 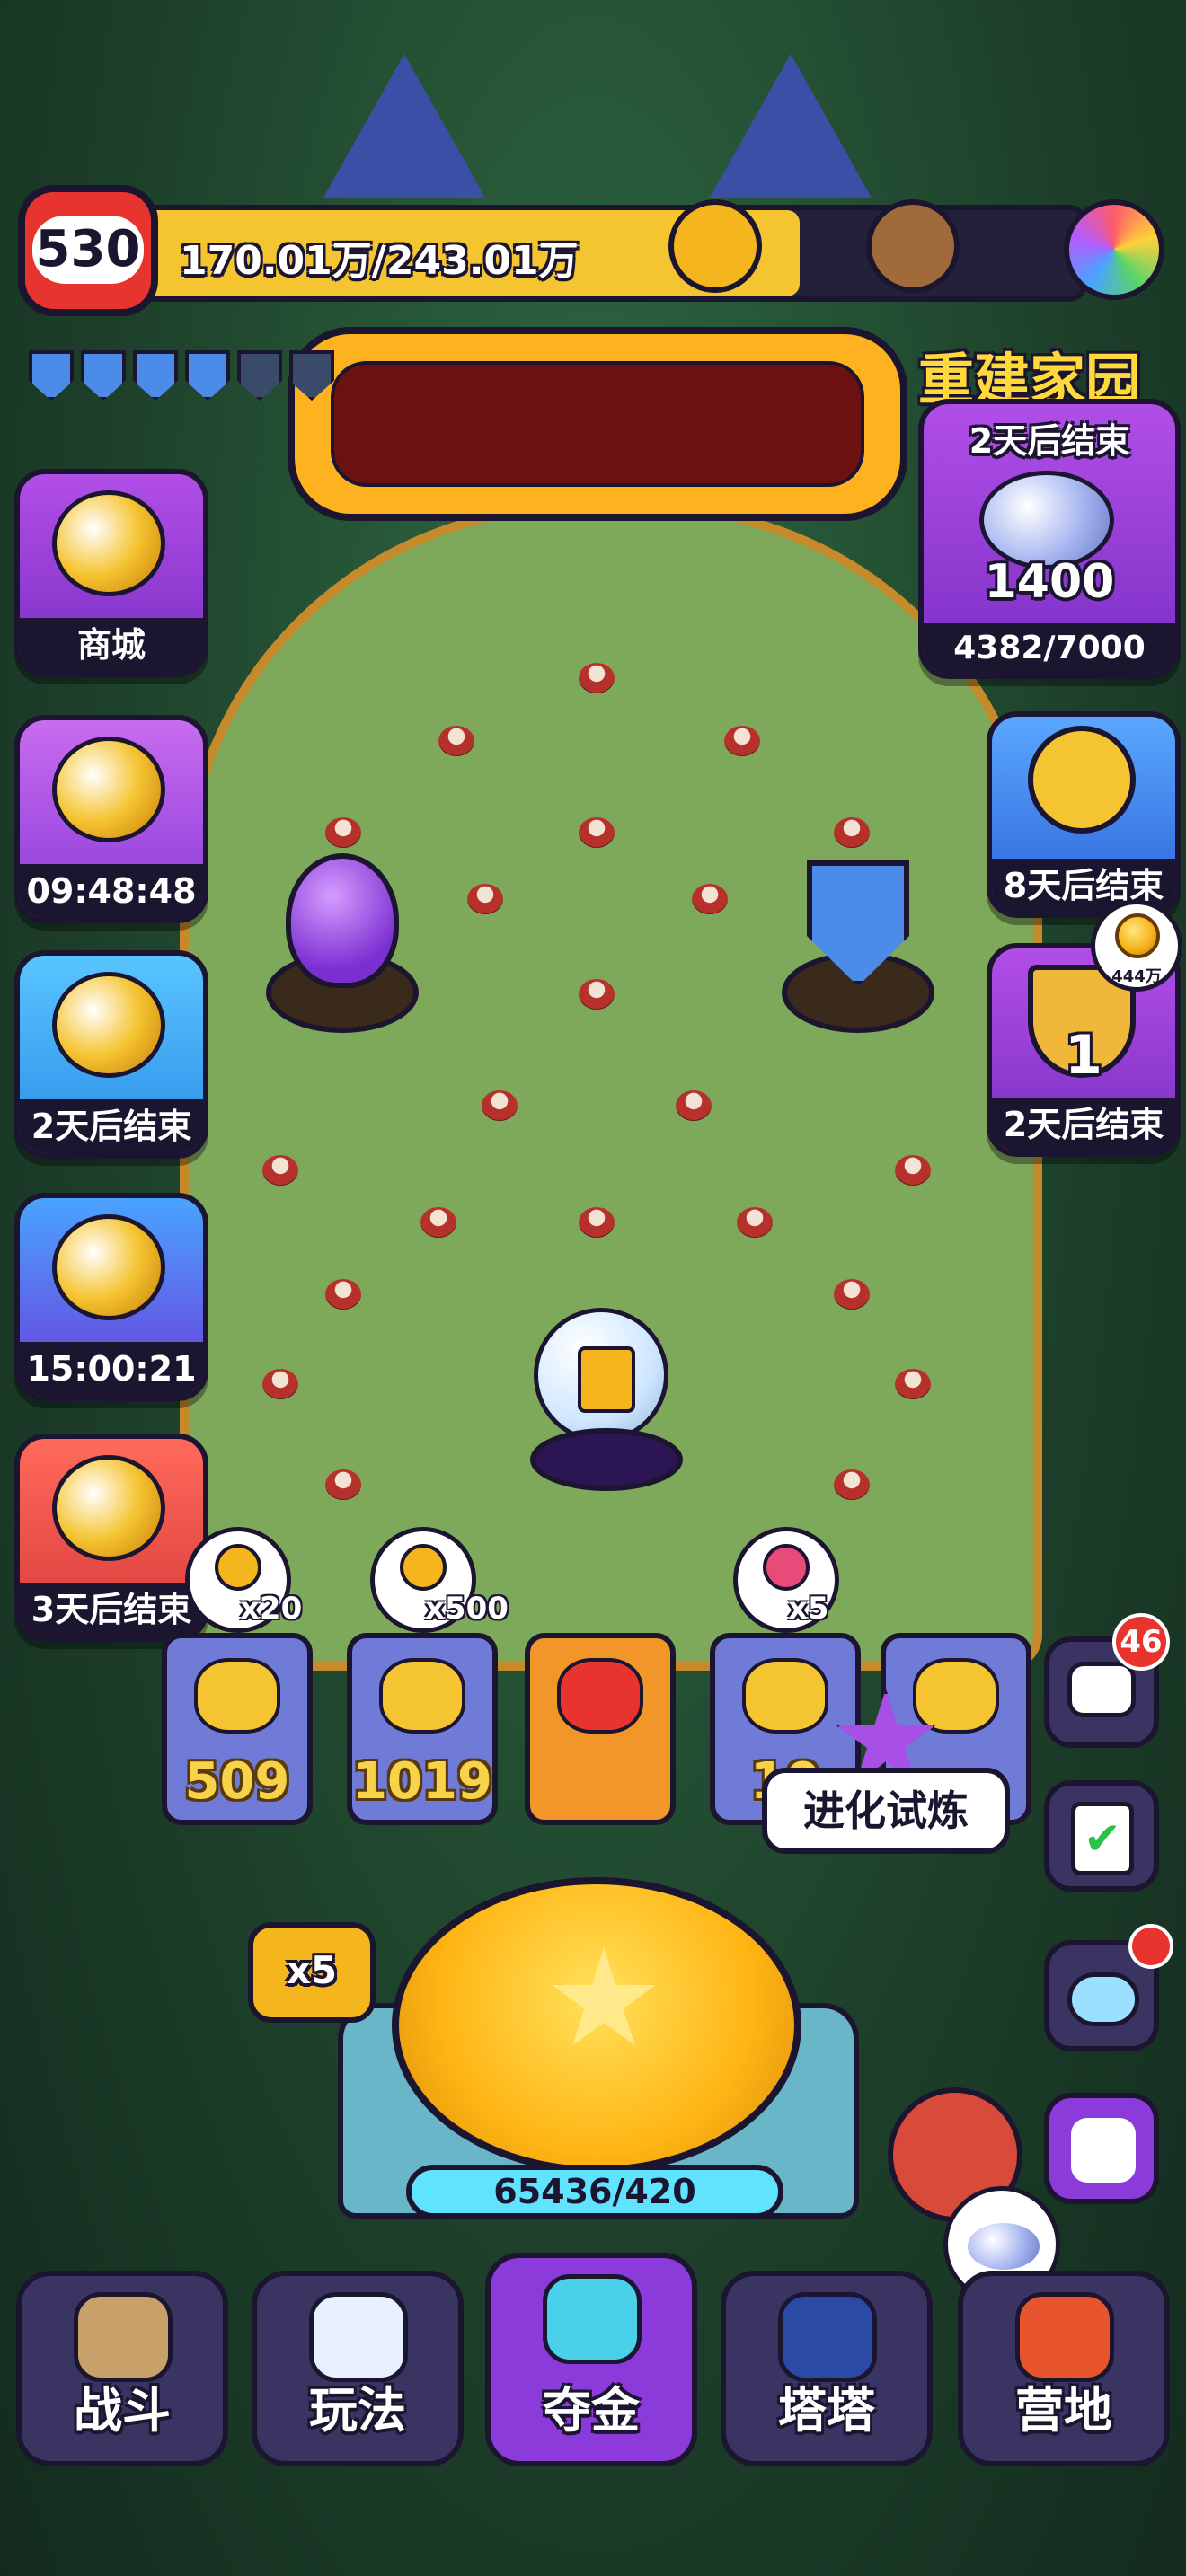 I want to click on ball-counter: 65436/420, so click(x=594, y=2192).